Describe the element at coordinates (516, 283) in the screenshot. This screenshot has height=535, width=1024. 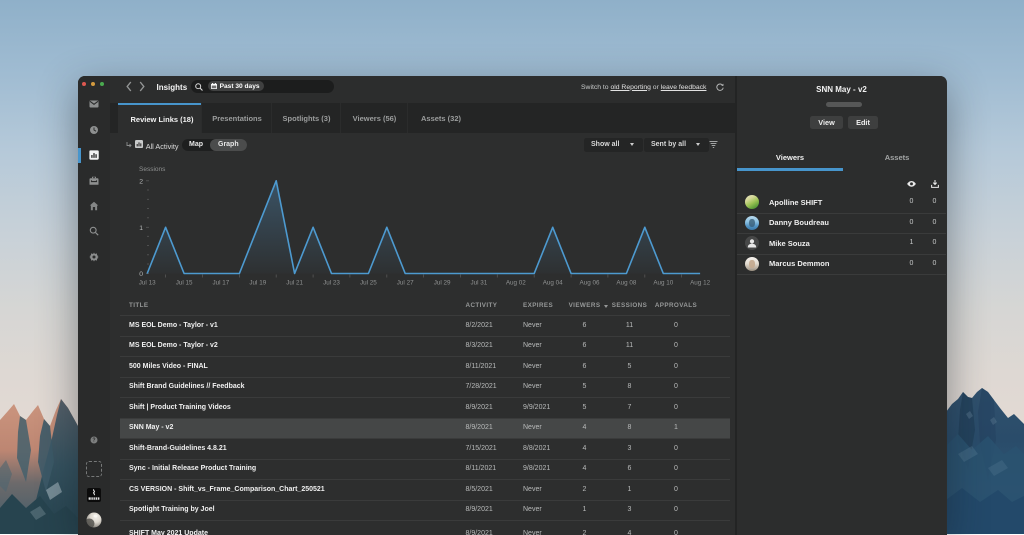
I see `svg-text: Aug 02` at that location.